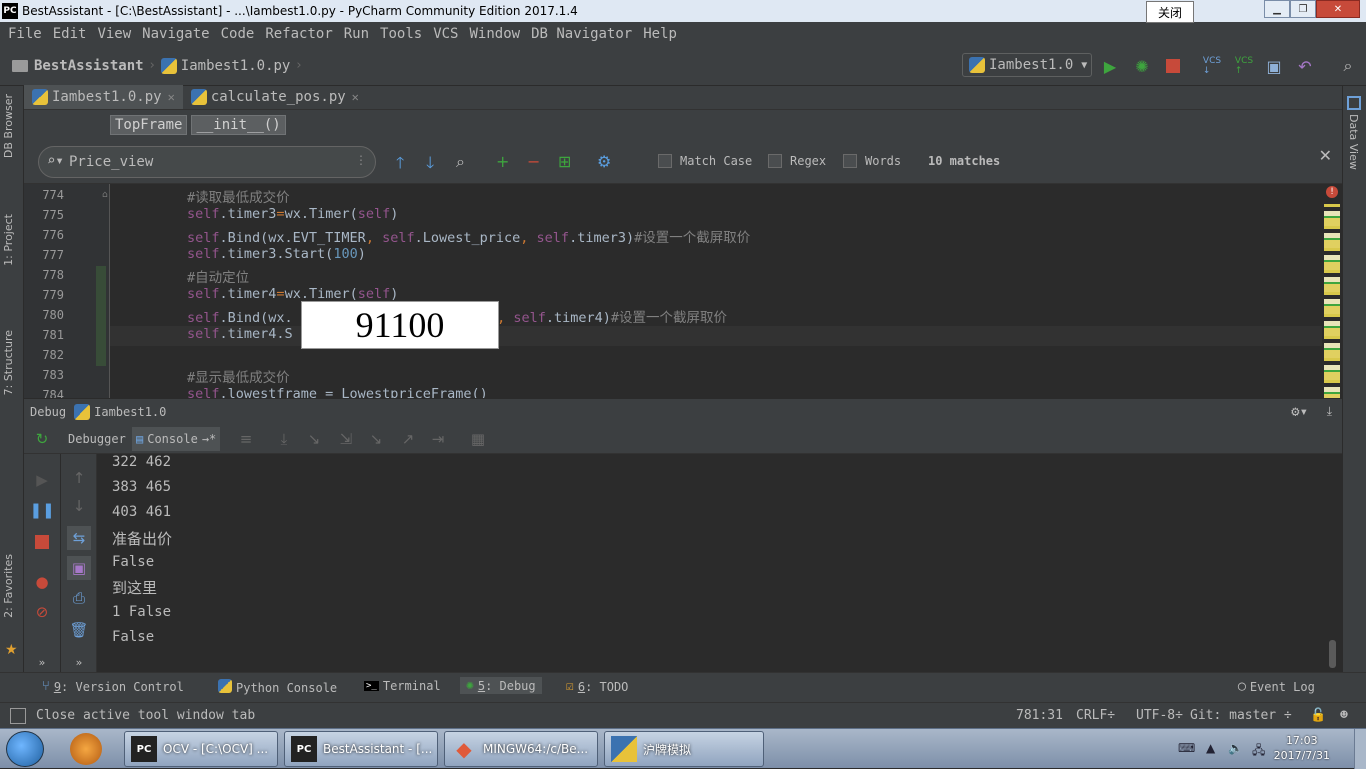 The width and height of the screenshot is (1366, 769). What do you see at coordinates (346, 439) in the screenshot?
I see `step-into-icon: ⇲` at bounding box center [346, 439].